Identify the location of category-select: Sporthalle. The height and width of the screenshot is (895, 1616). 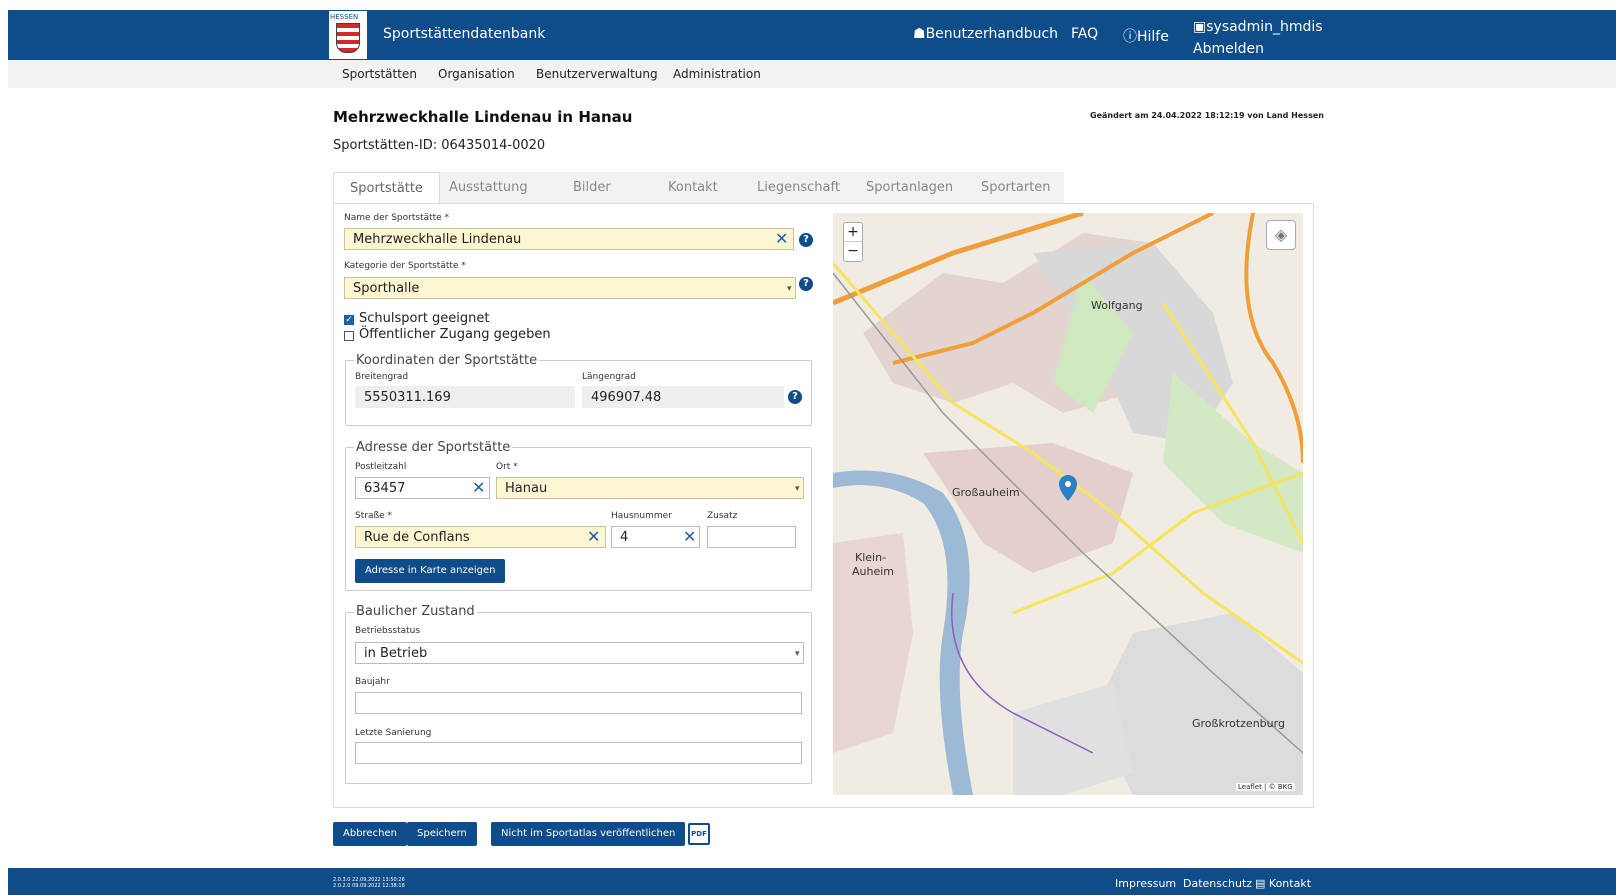
(570, 288).